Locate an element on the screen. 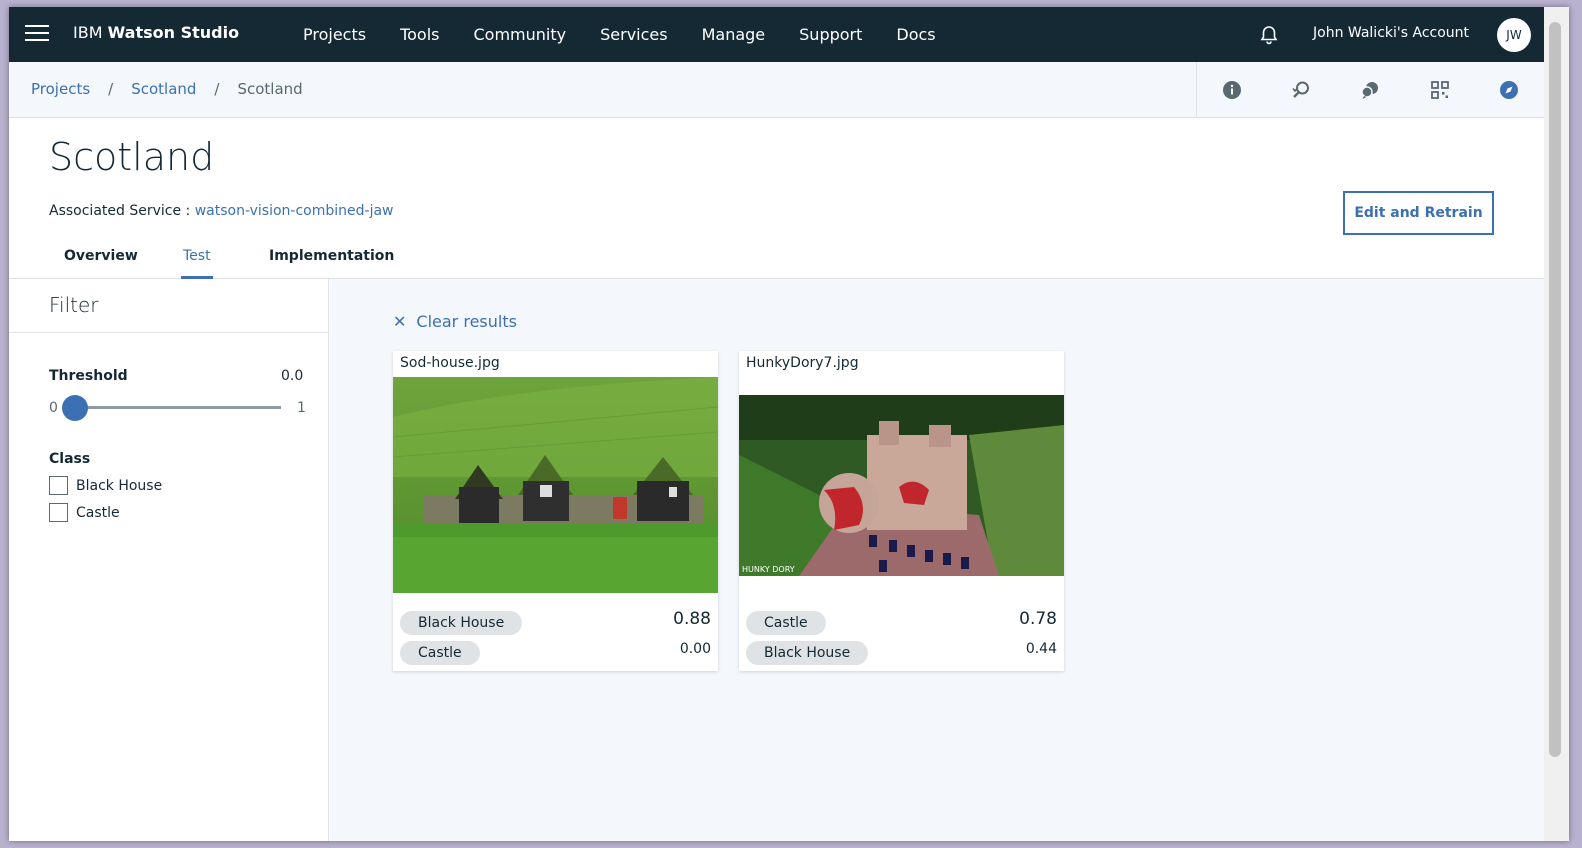 The height and width of the screenshot is (848, 1582). class-score: 0.78 is located at coordinates (1038, 619).